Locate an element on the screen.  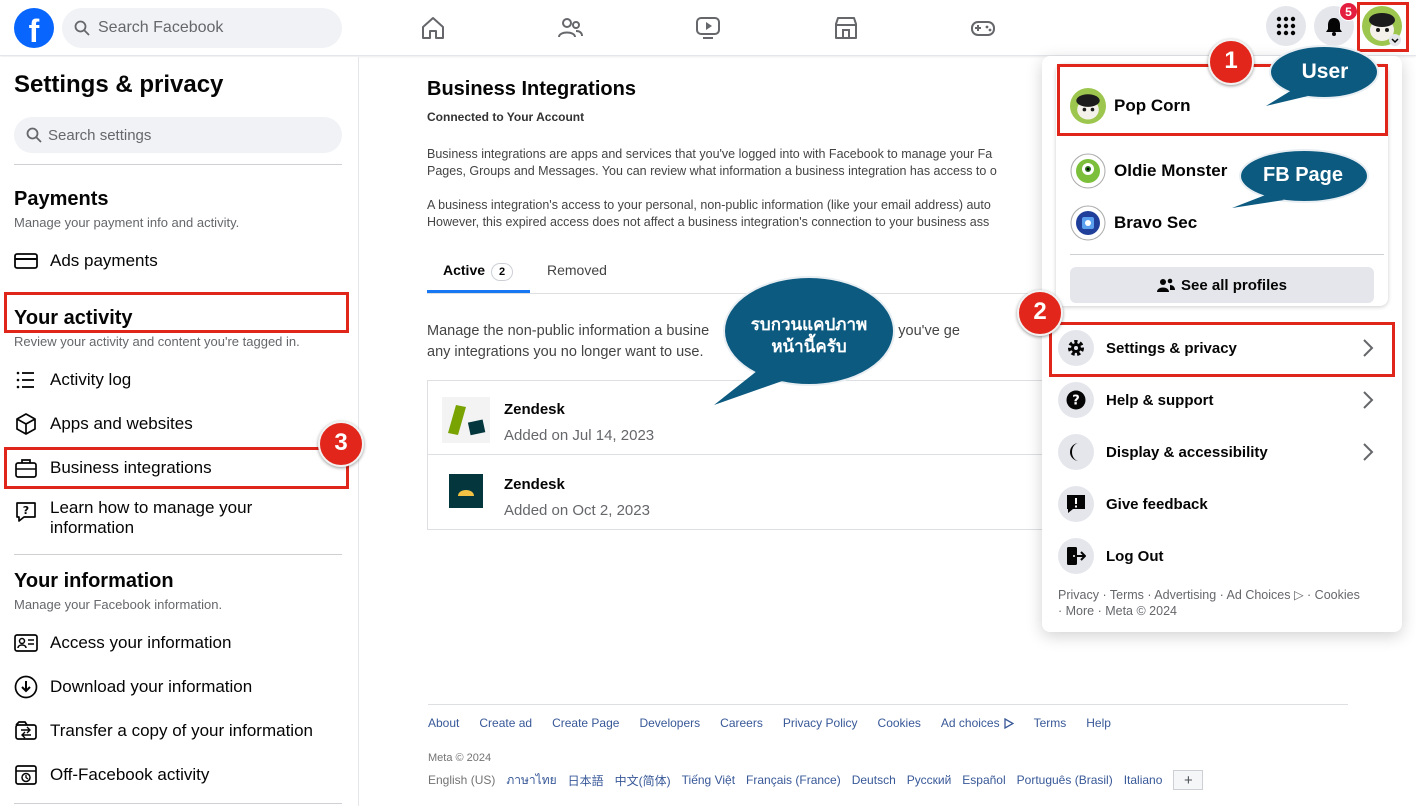
payments-section-subtitle: Manage your payment info and activity. is located at coordinates (127, 222).